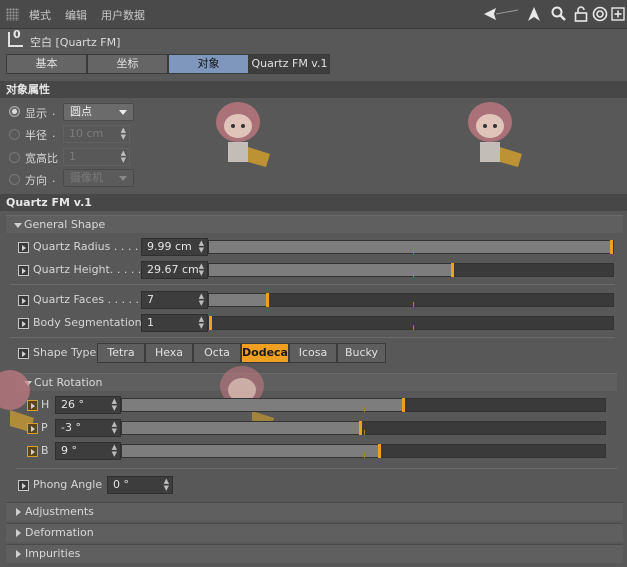 This screenshot has height=567, width=627. What do you see at coordinates (36, 113) in the screenshot?
I see `display-label: 显示` at bounding box center [36, 113].